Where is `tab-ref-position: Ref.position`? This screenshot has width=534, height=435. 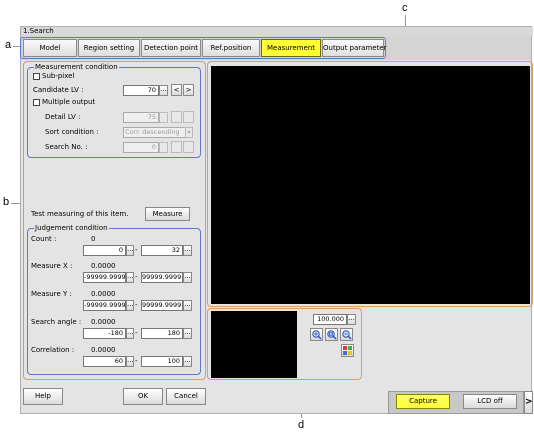 tab-ref-position: Ref.position is located at coordinates (231, 48).